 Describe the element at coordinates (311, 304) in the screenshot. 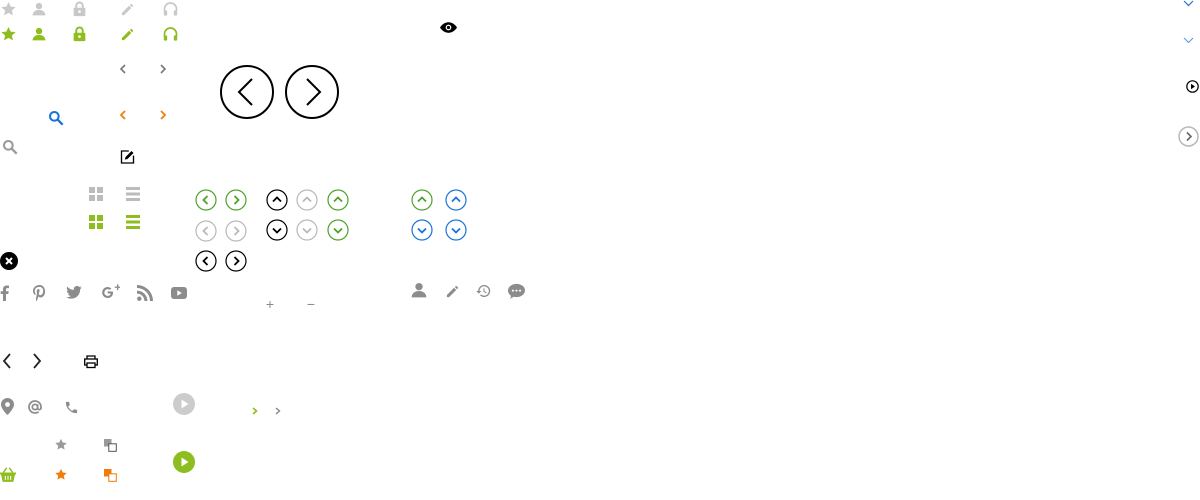

I see `minus-button: −` at that location.